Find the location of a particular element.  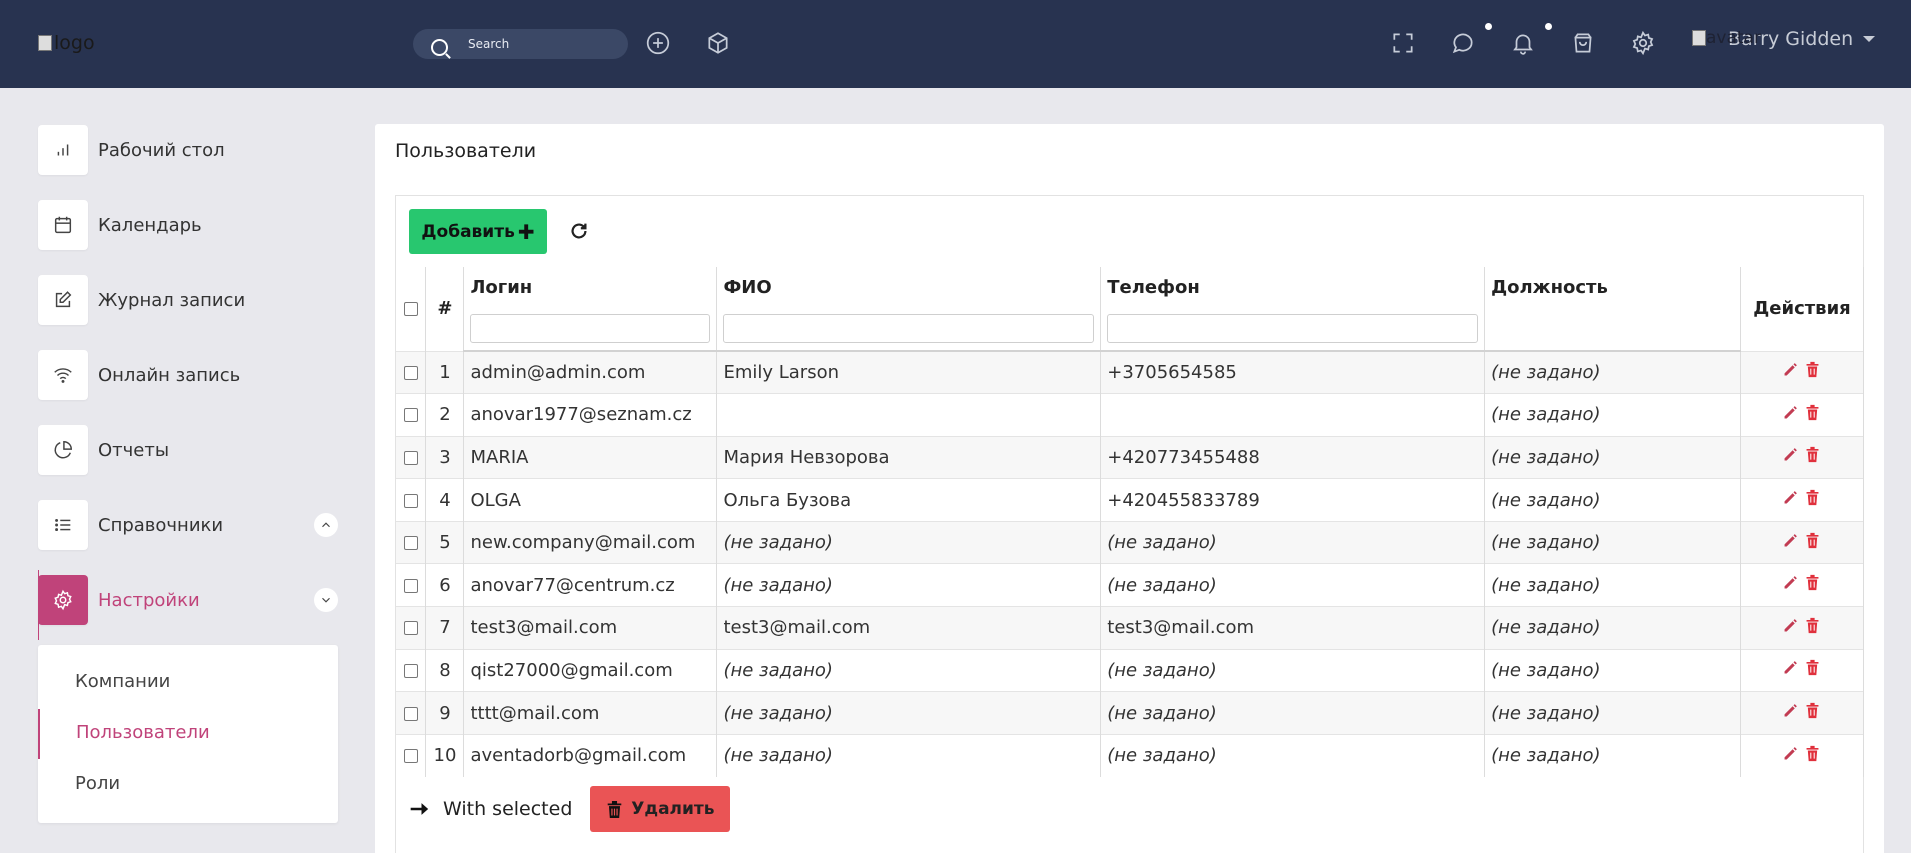

refresh-icon is located at coordinates (579, 231).